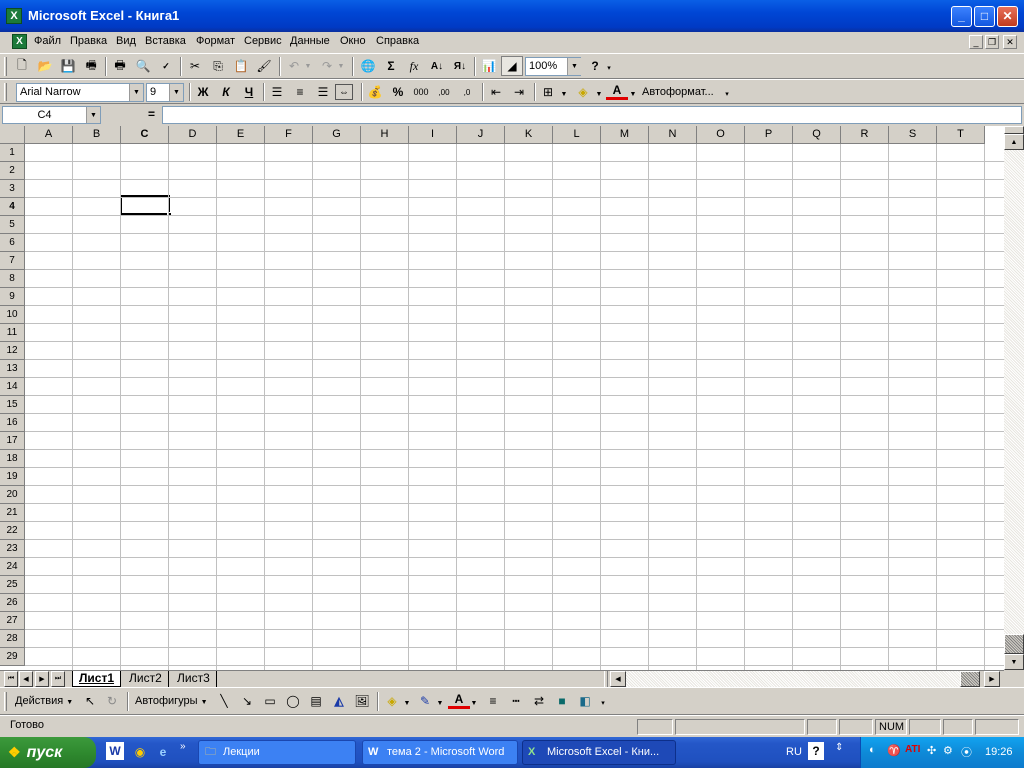 This screenshot has width=1024, height=768. Describe the element at coordinates (12, 351) in the screenshot. I see `row-header: 12` at that location.